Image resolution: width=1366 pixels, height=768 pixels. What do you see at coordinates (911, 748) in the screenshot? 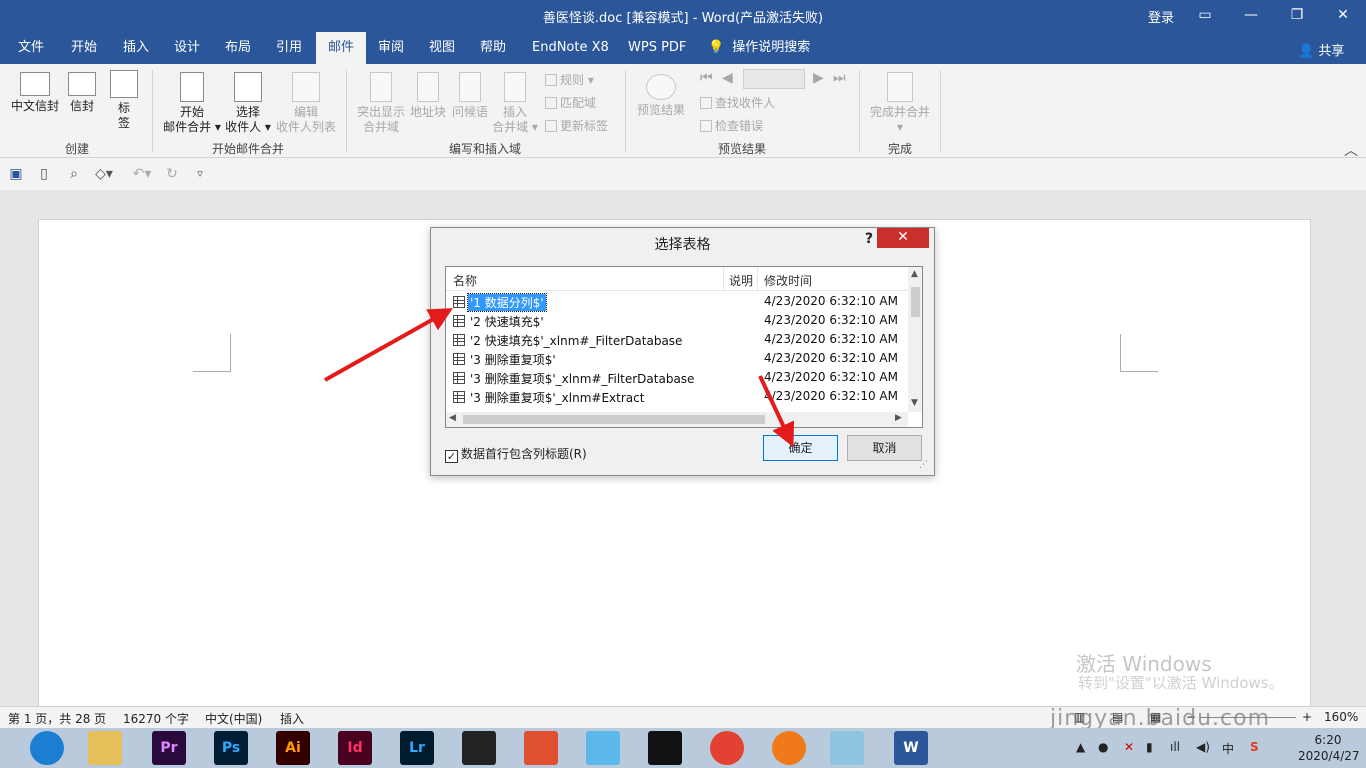
I see `word-icon: W` at bounding box center [911, 748].